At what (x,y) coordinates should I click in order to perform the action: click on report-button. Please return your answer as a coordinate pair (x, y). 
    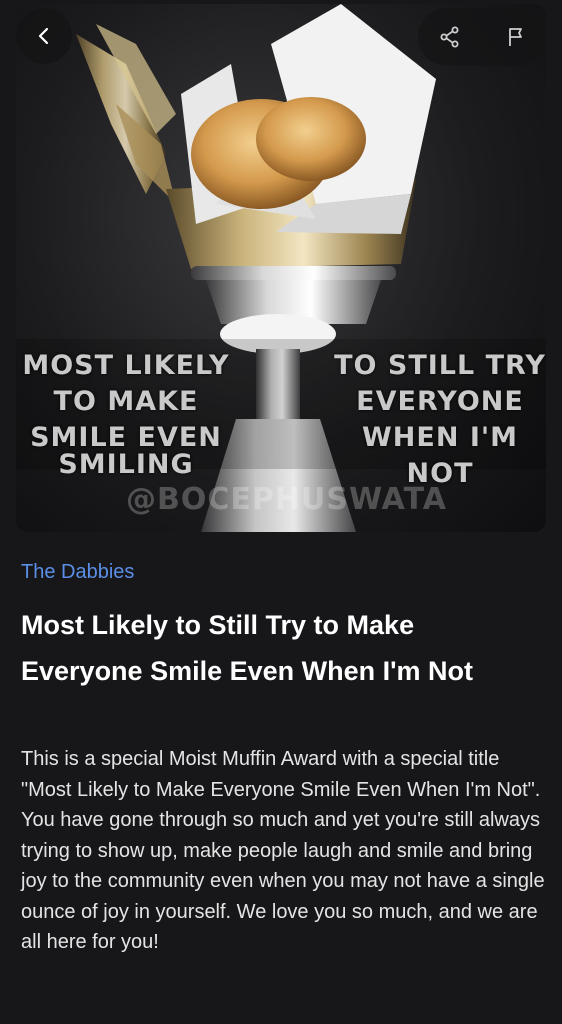
    Looking at the image, I should click on (516, 37).